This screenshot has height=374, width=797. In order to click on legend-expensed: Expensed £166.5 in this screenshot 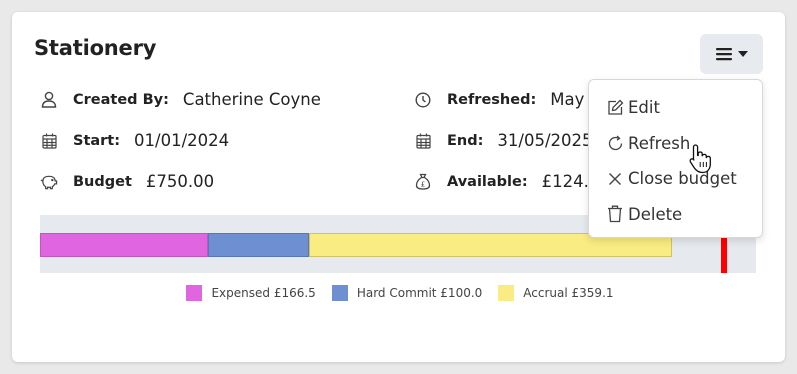, I will do `click(251, 293)`.